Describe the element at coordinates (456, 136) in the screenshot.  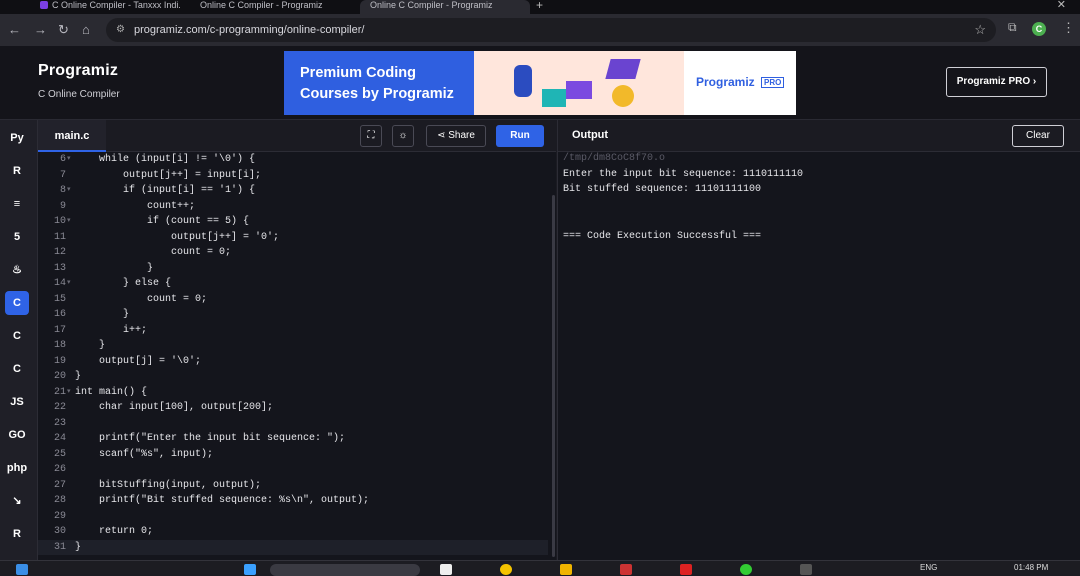
I see `share-button: ⋖ Share` at that location.